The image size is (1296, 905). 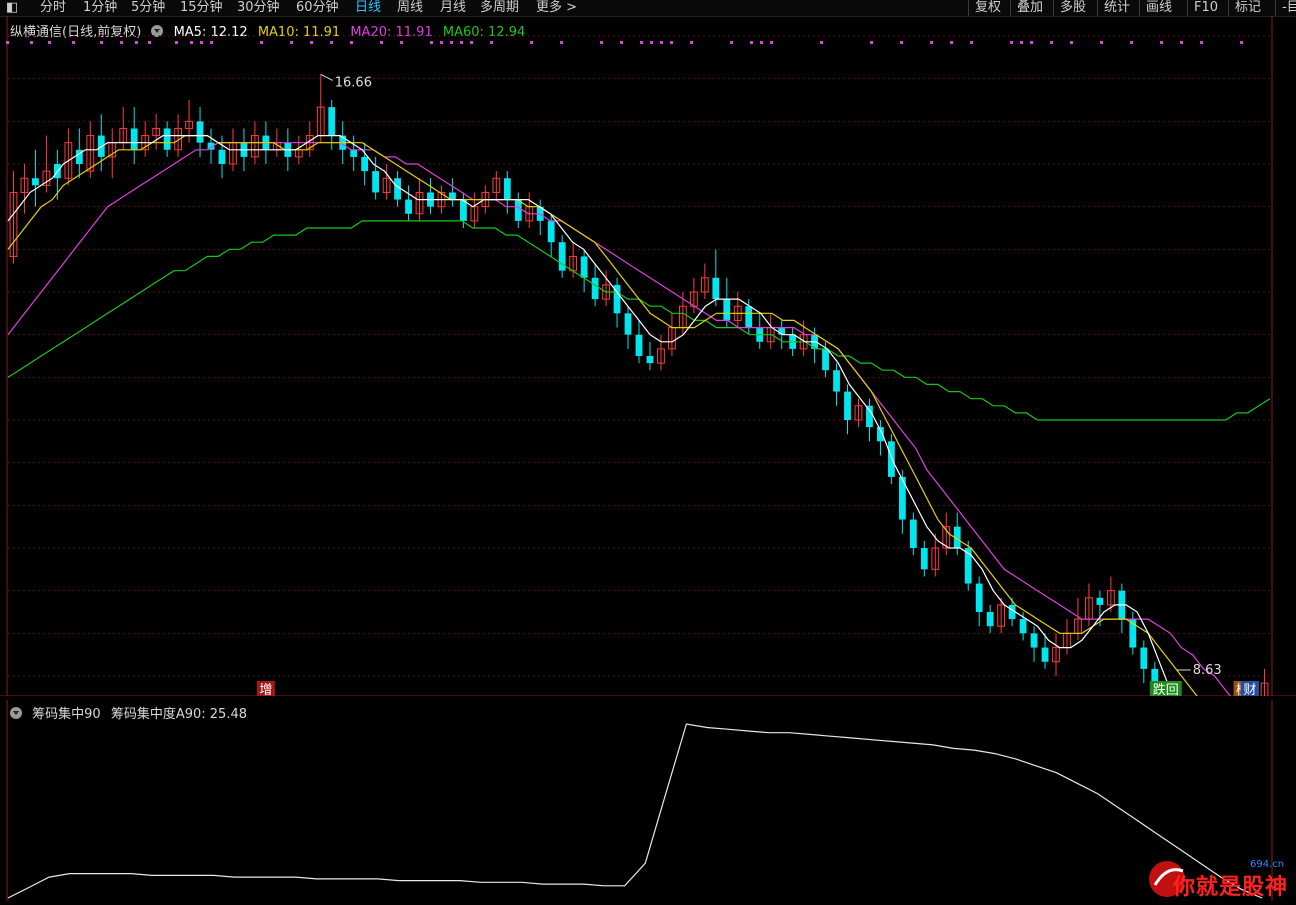 I want to click on toolbar-right-1: 叠加, so click(x=1026, y=8).